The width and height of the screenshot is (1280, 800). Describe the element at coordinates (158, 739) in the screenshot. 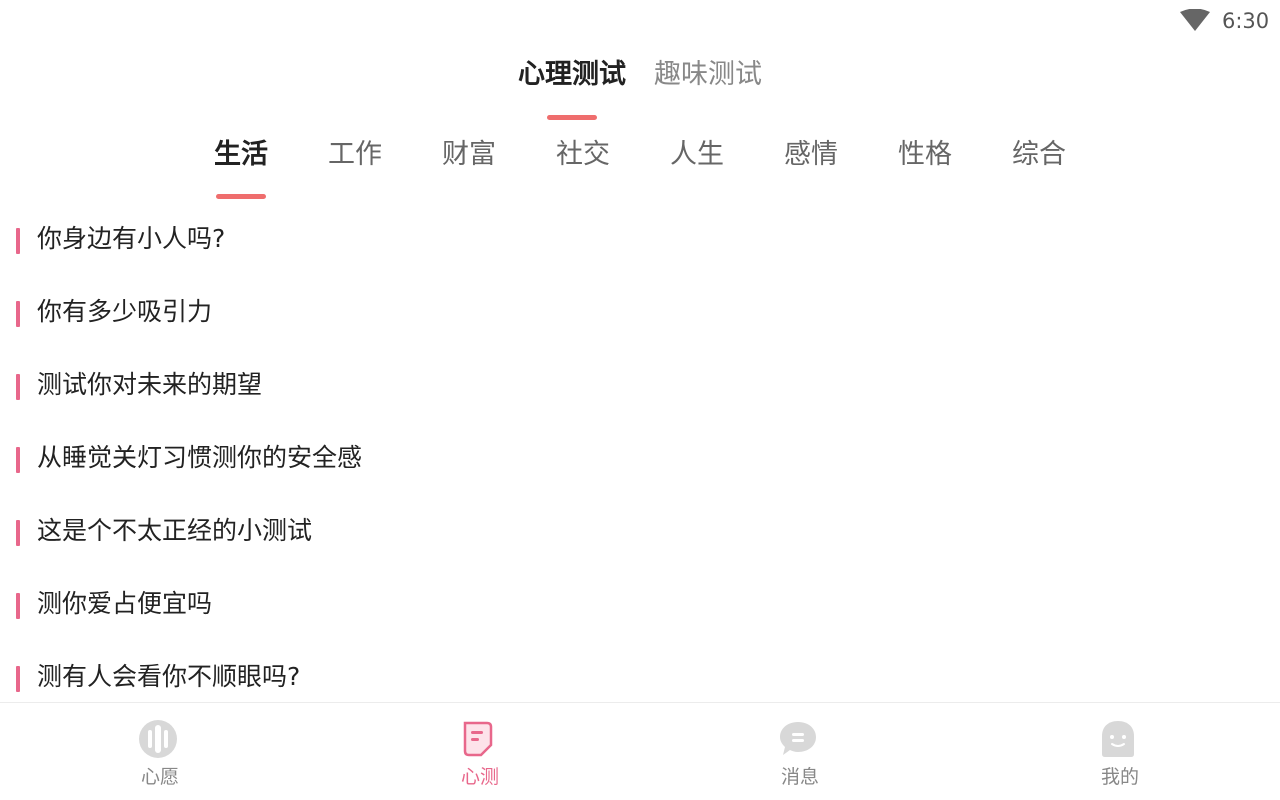

I see `wish-icon` at that location.